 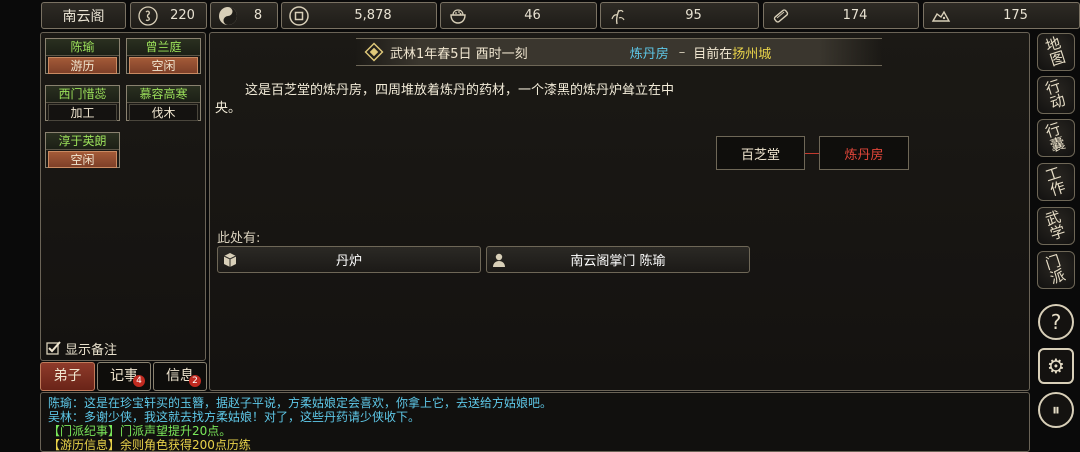 I want to click on room-description: 这是百芝堂的炼丹房，四周堆放着炼丹的药材，一个漆黑的炼丹炉耸立在中央。, so click(x=445, y=99).